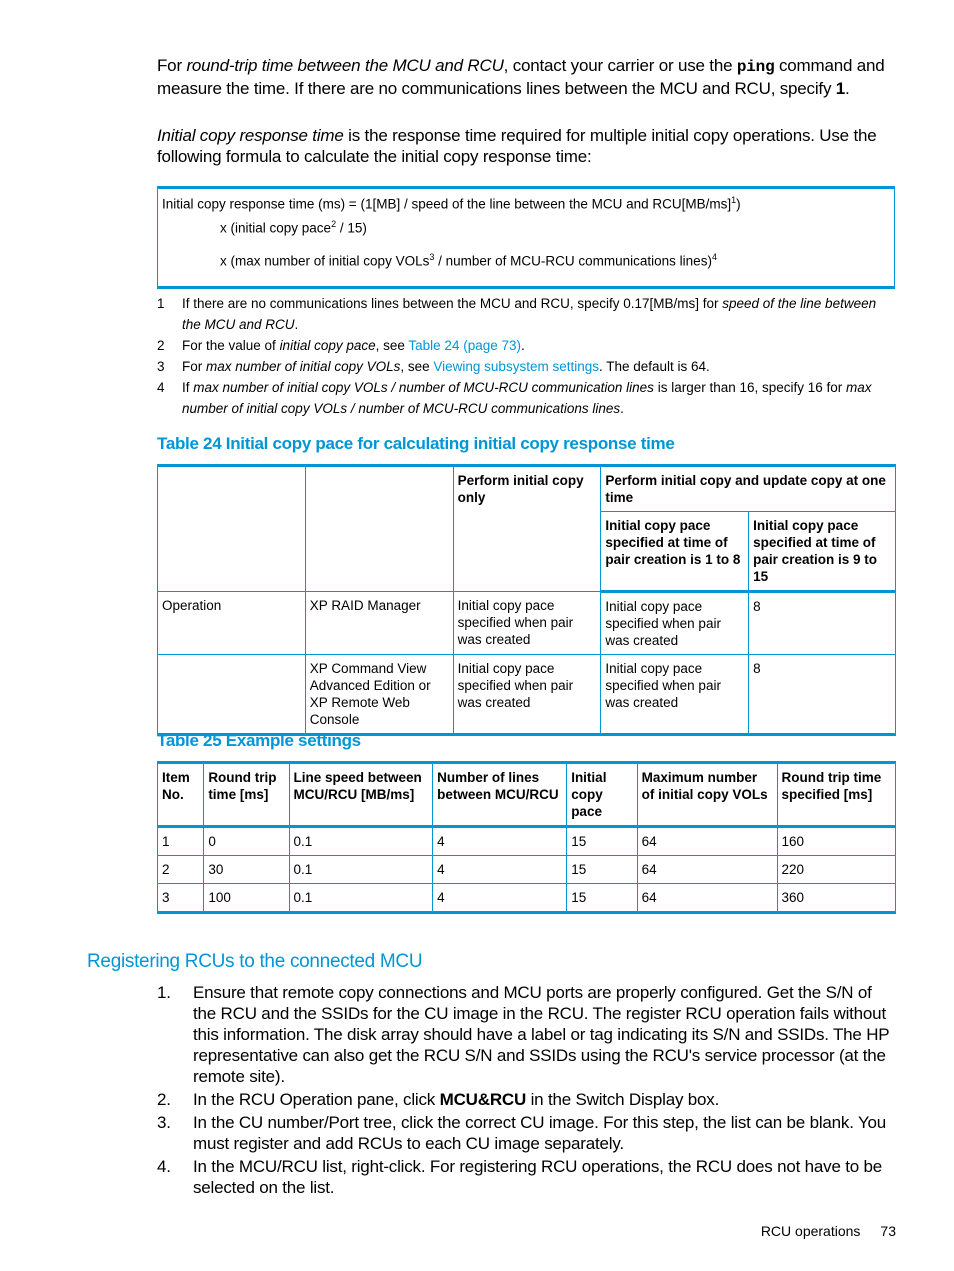  Describe the element at coordinates (164, 1166) in the screenshot. I see `step-number: 4.` at that location.